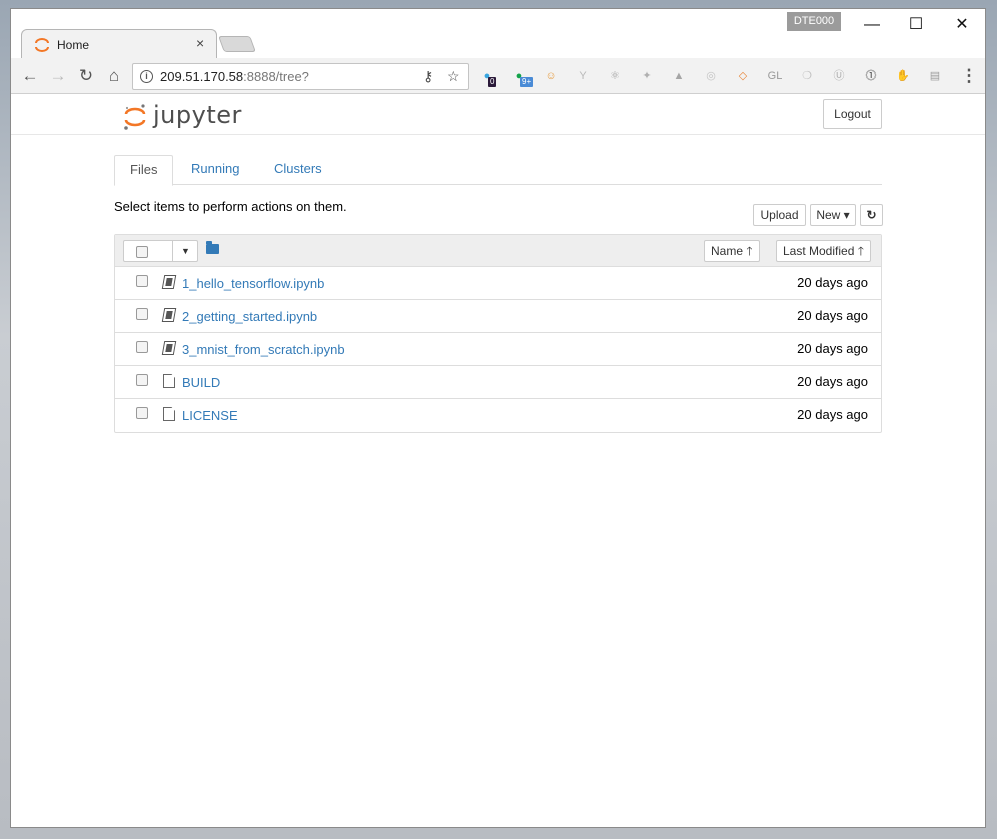 The width and height of the screenshot is (997, 839). I want to click on file-name-link: LICENSE, so click(210, 415).